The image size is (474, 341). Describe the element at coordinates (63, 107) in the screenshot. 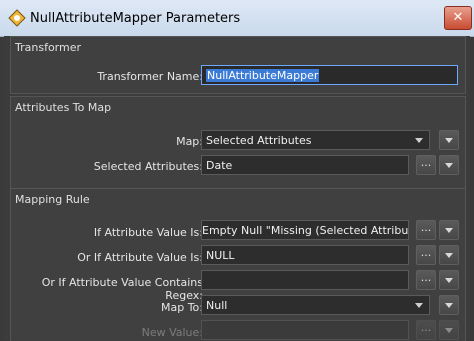

I see `section-title: Attributes To Map` at that location.